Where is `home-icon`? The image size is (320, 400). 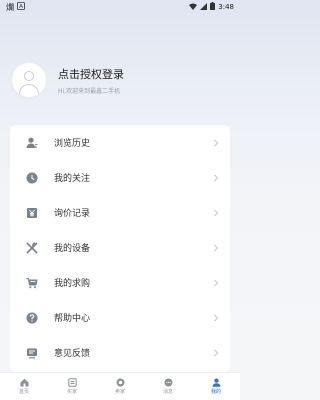
home-icon is located at coordinates (24, 382).